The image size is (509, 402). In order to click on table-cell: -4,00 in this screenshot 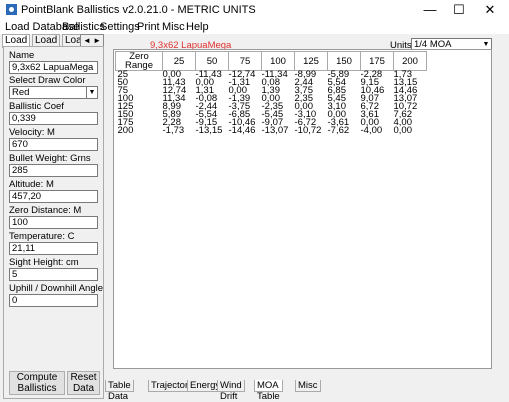, I will do `click(371, 130)`.